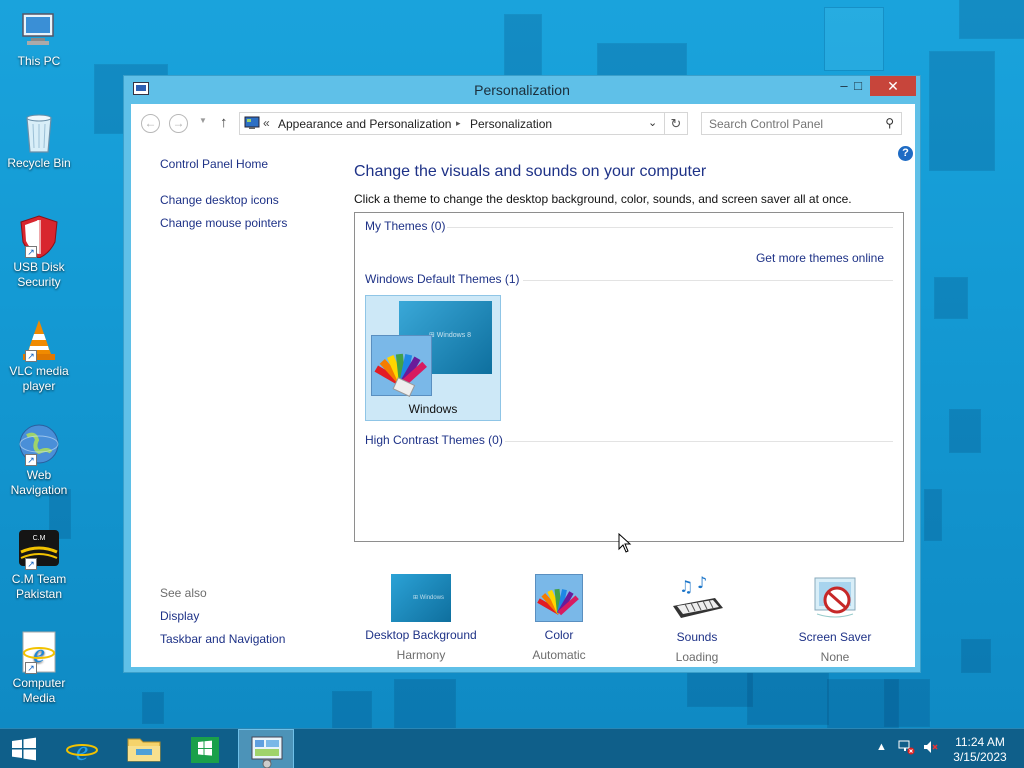 The height and width of the screenshot is (768, 1024). What do you see at coordinates (980, 757) in the screenshot?
I see `clock-date: 3/15/2023` at bounding box center [980, 757].